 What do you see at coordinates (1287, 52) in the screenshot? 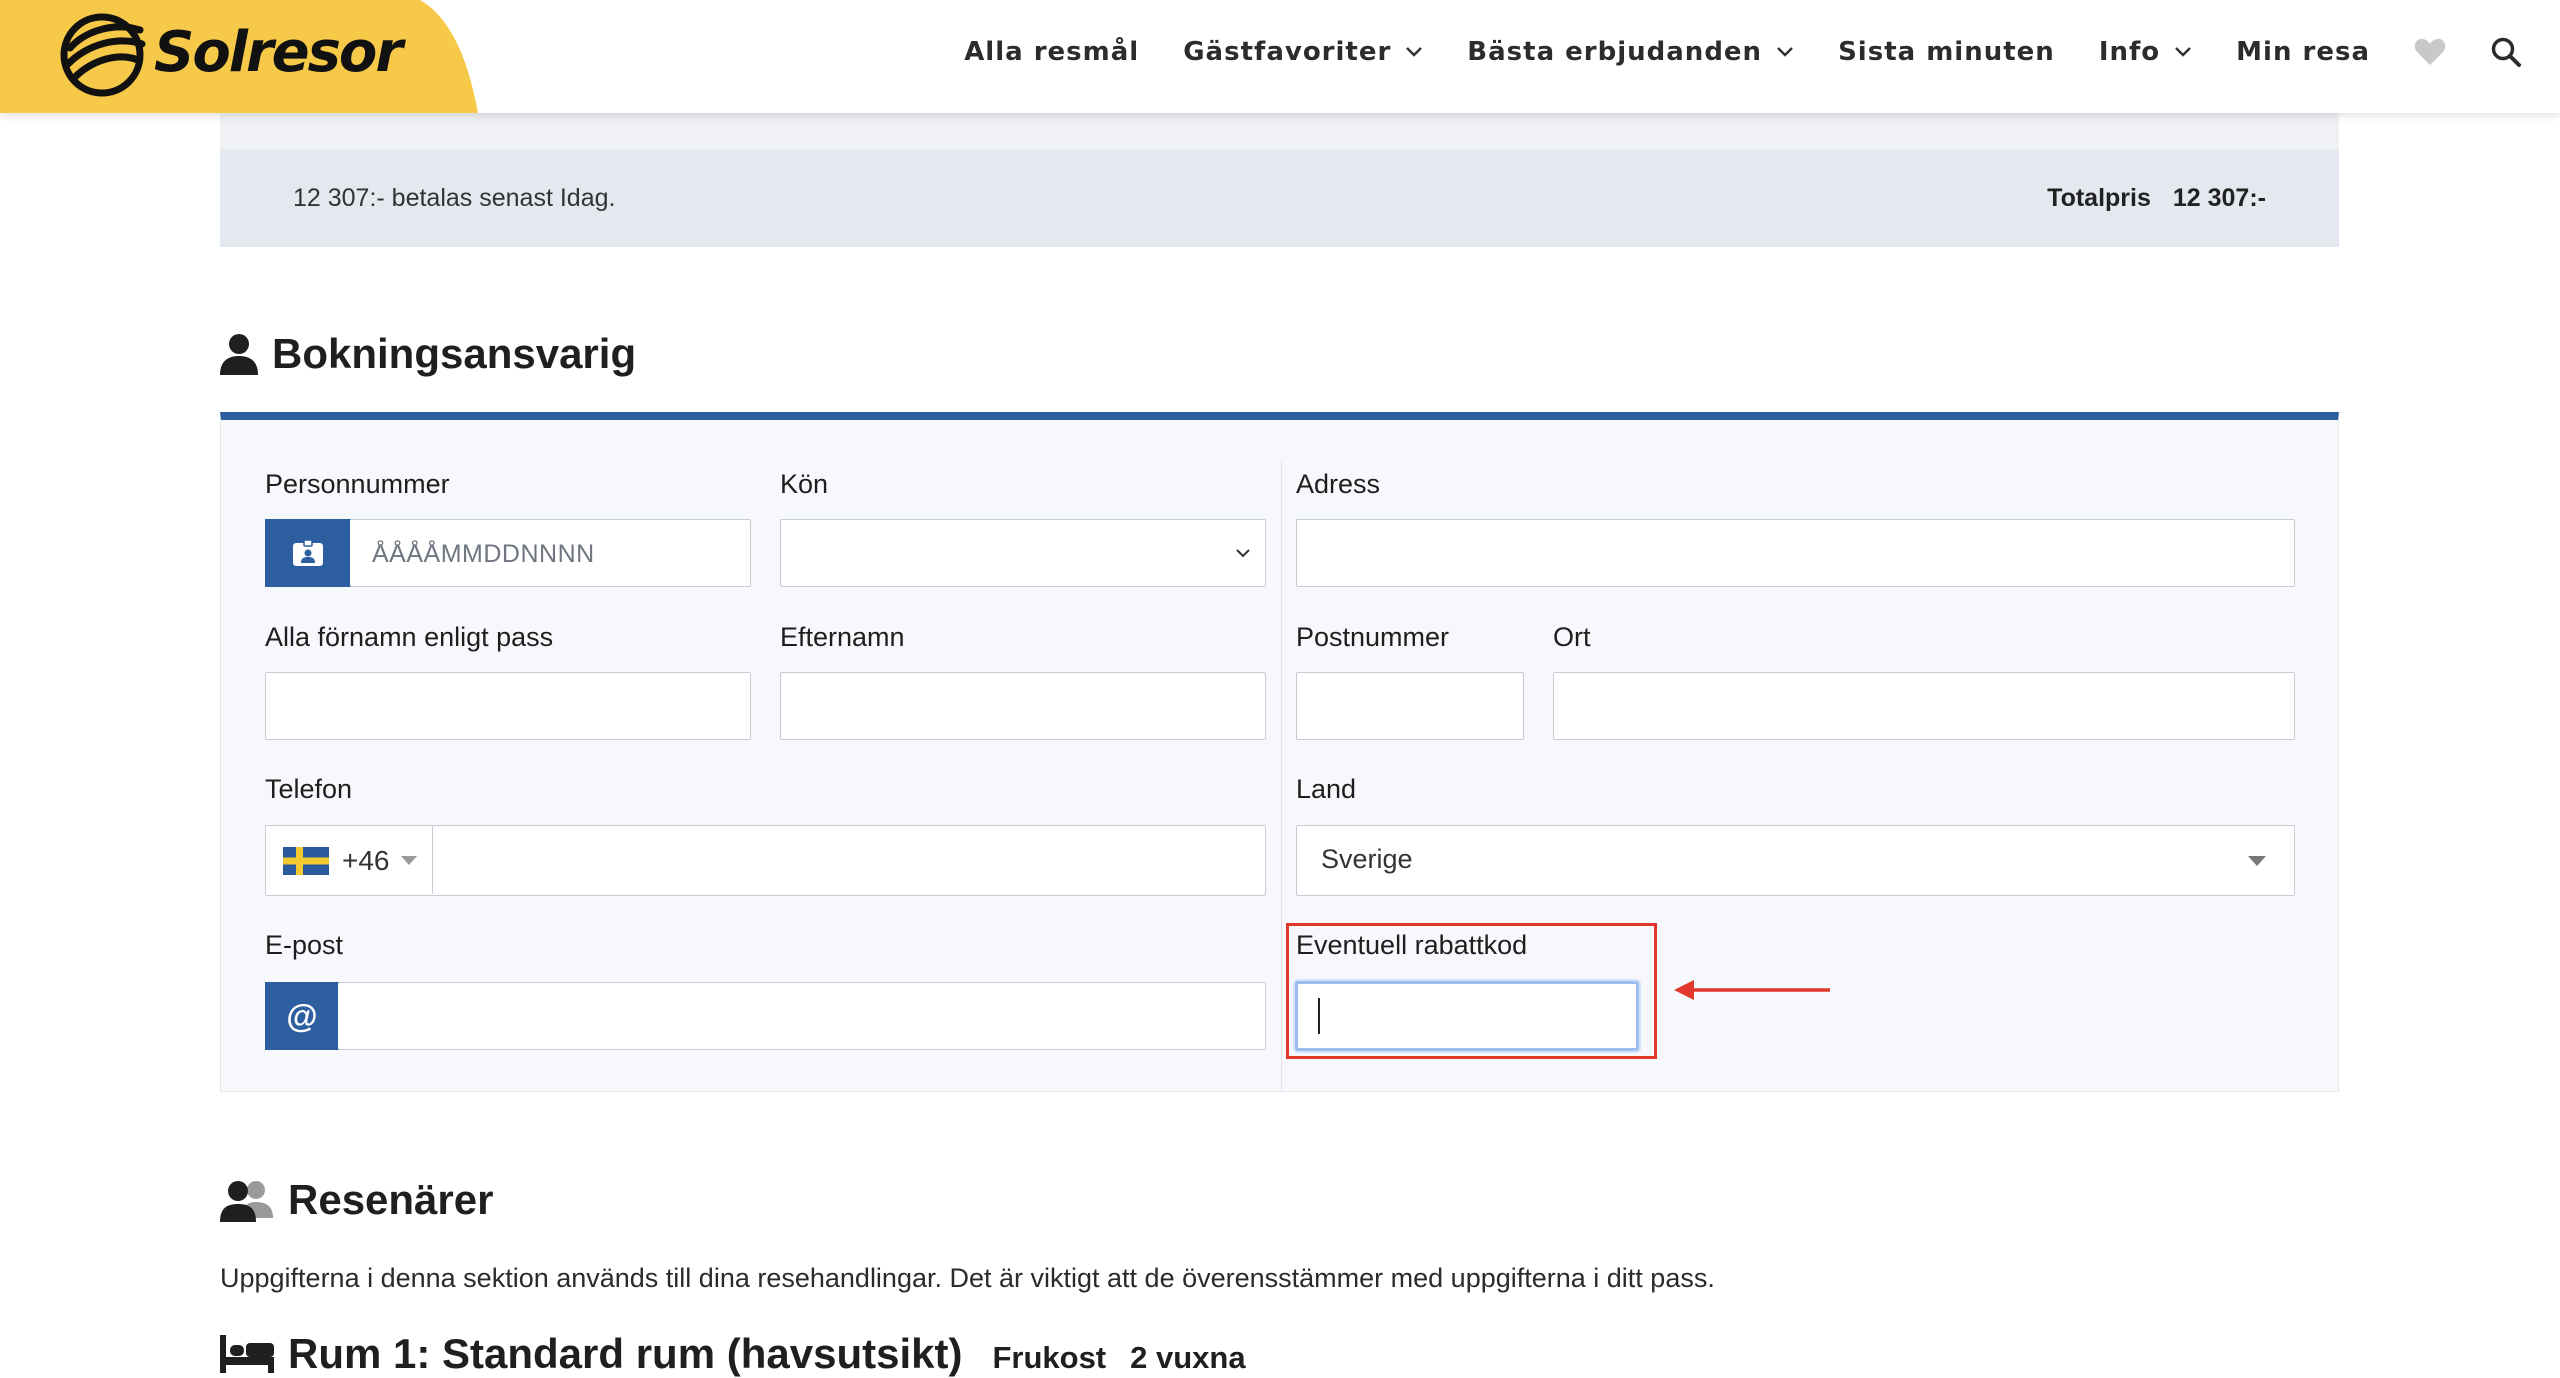
I see `nav-label: Gästfavoriter` at bounding box center [1287, 52].